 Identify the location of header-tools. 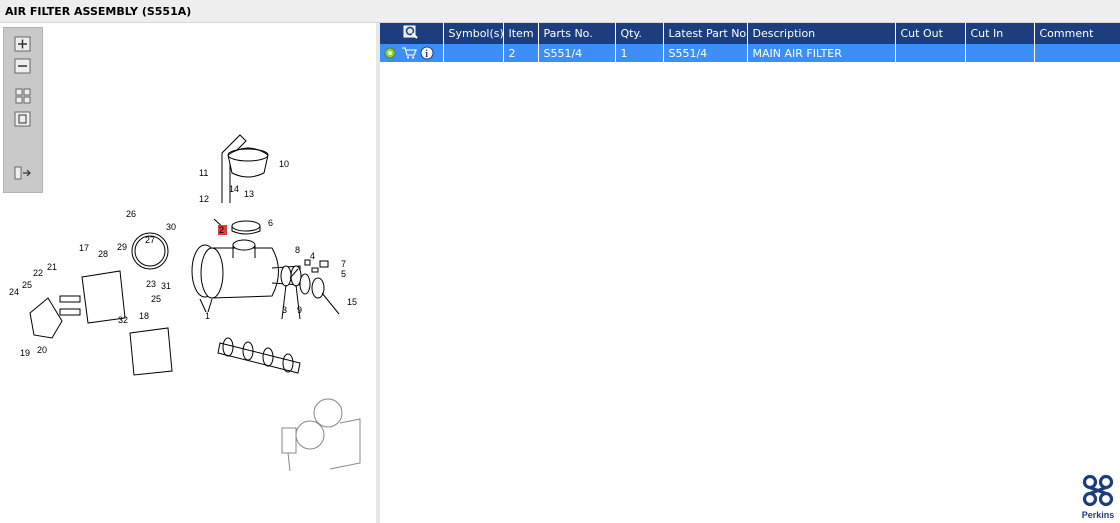
(412, 33).